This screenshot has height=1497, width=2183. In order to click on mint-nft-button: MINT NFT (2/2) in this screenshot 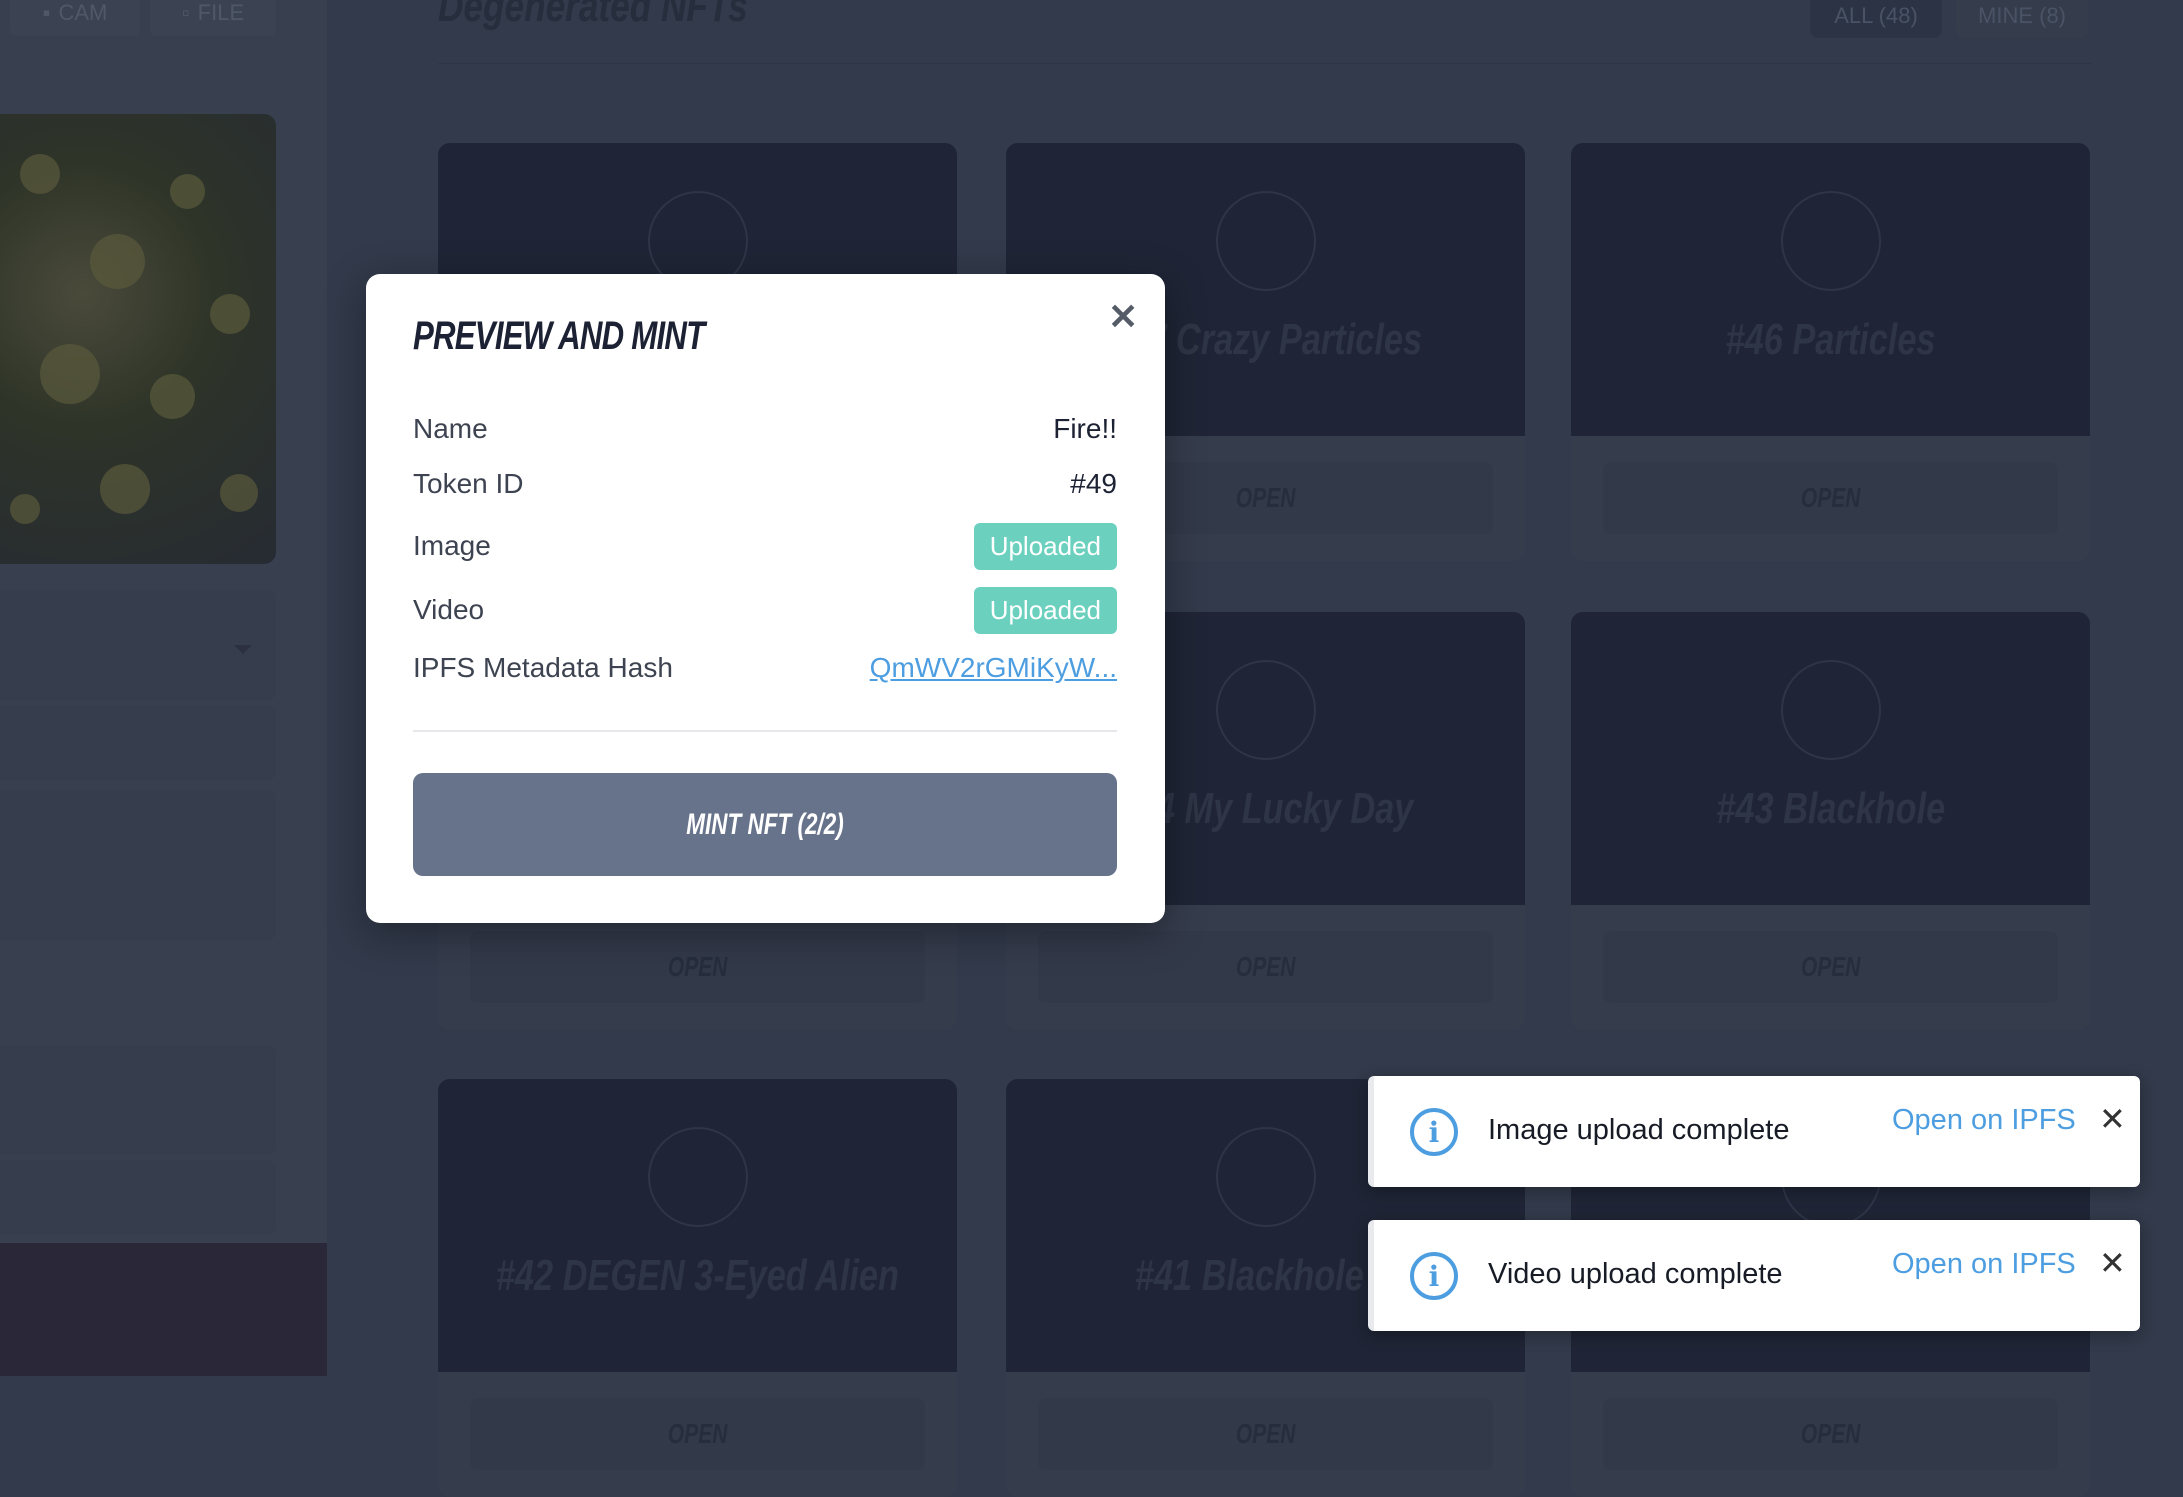, I will do `click(765, 824)`.